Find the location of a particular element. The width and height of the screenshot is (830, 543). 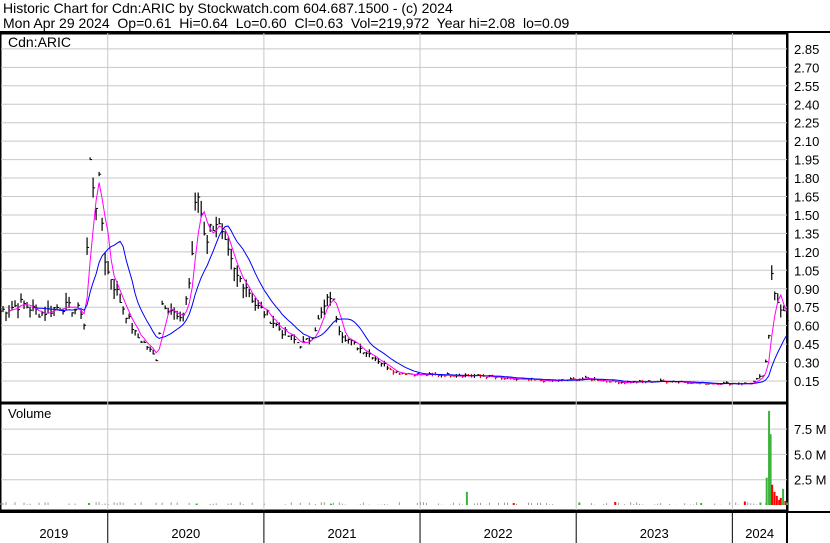

volume-tick-label: 5.0 M is located at coordinates (810, 454).